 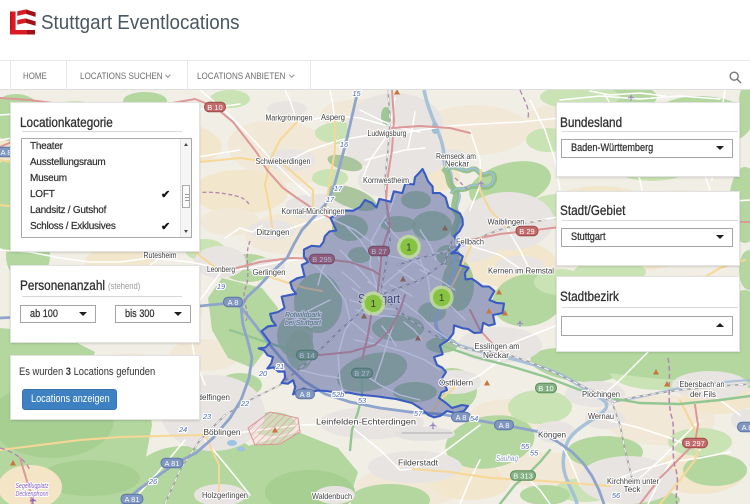 What do you see at coordinates (283, 161) in the screenshot?
I see `svg-text: Schwieberdingen` at bounding box center [283, 161].